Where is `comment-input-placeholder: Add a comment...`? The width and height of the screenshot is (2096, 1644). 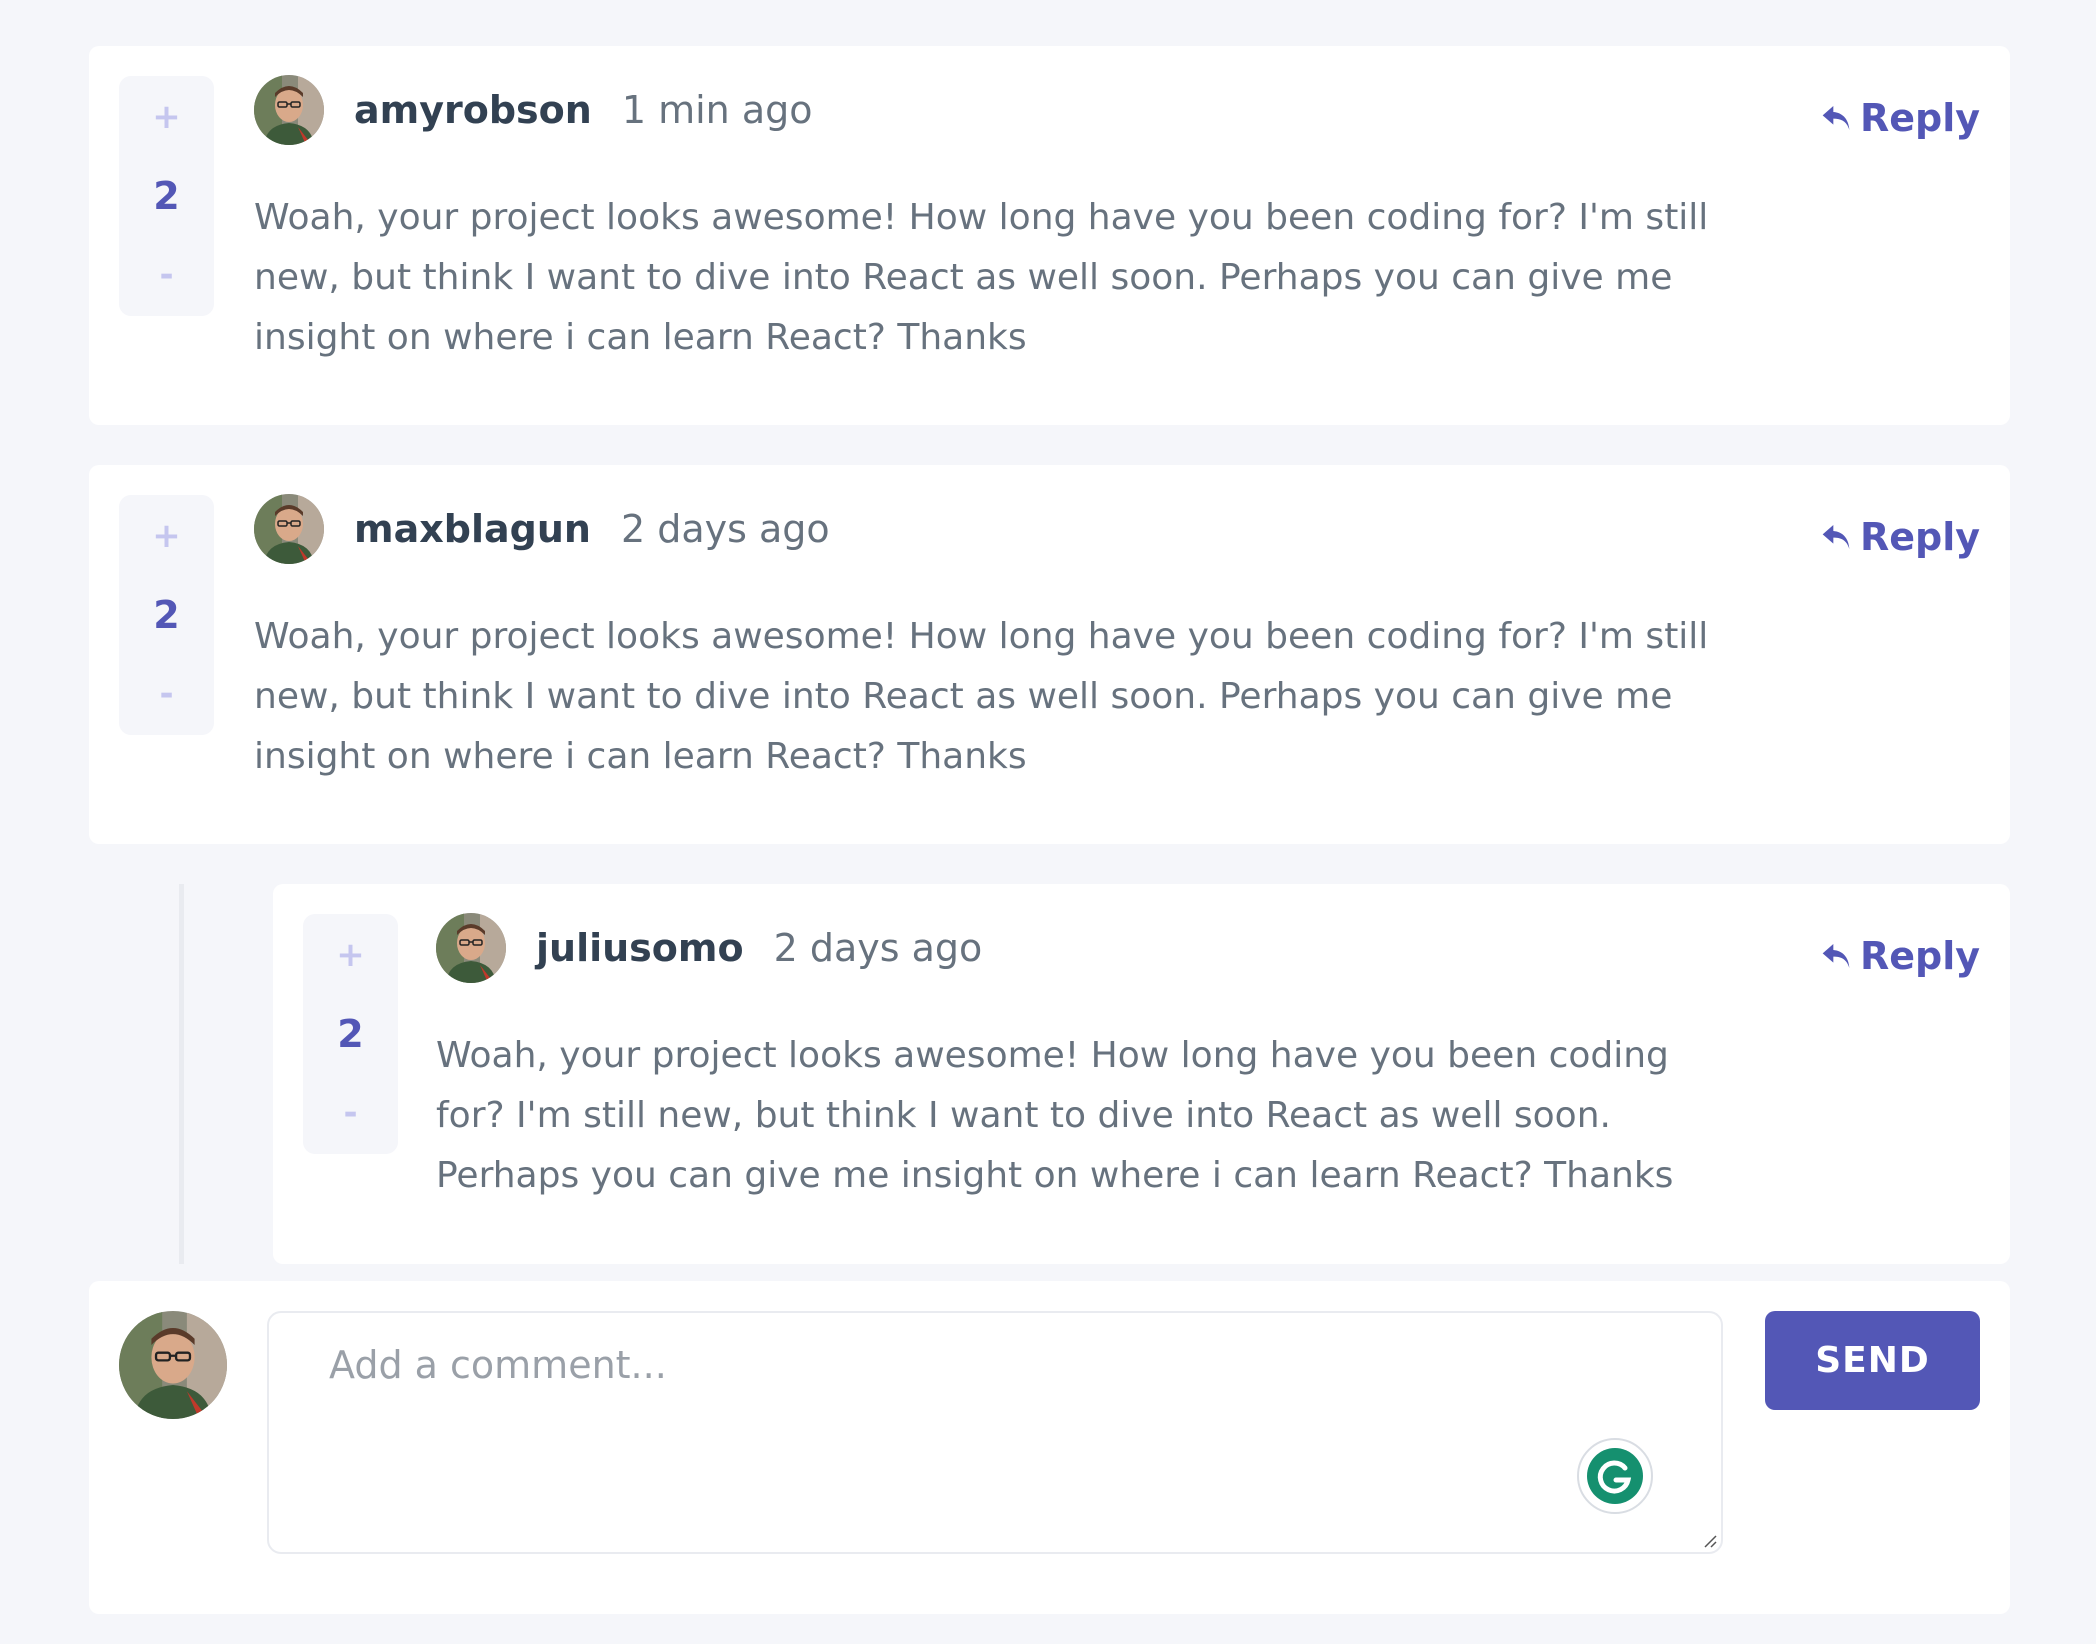 comment-input-placeholder: Add a comment... is located at coordinates (498, 1365).